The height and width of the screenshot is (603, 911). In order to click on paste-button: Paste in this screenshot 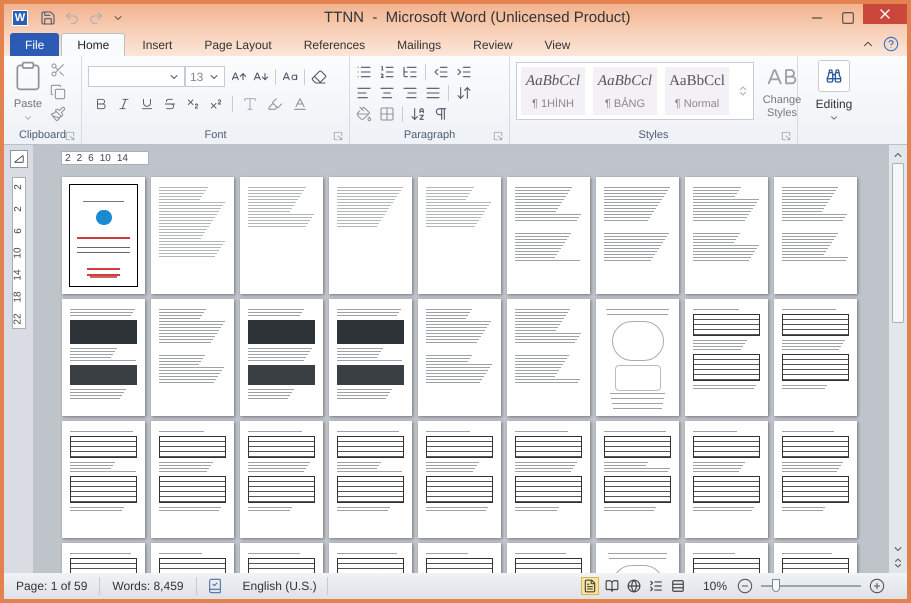, I will do `click(28, 91)`.